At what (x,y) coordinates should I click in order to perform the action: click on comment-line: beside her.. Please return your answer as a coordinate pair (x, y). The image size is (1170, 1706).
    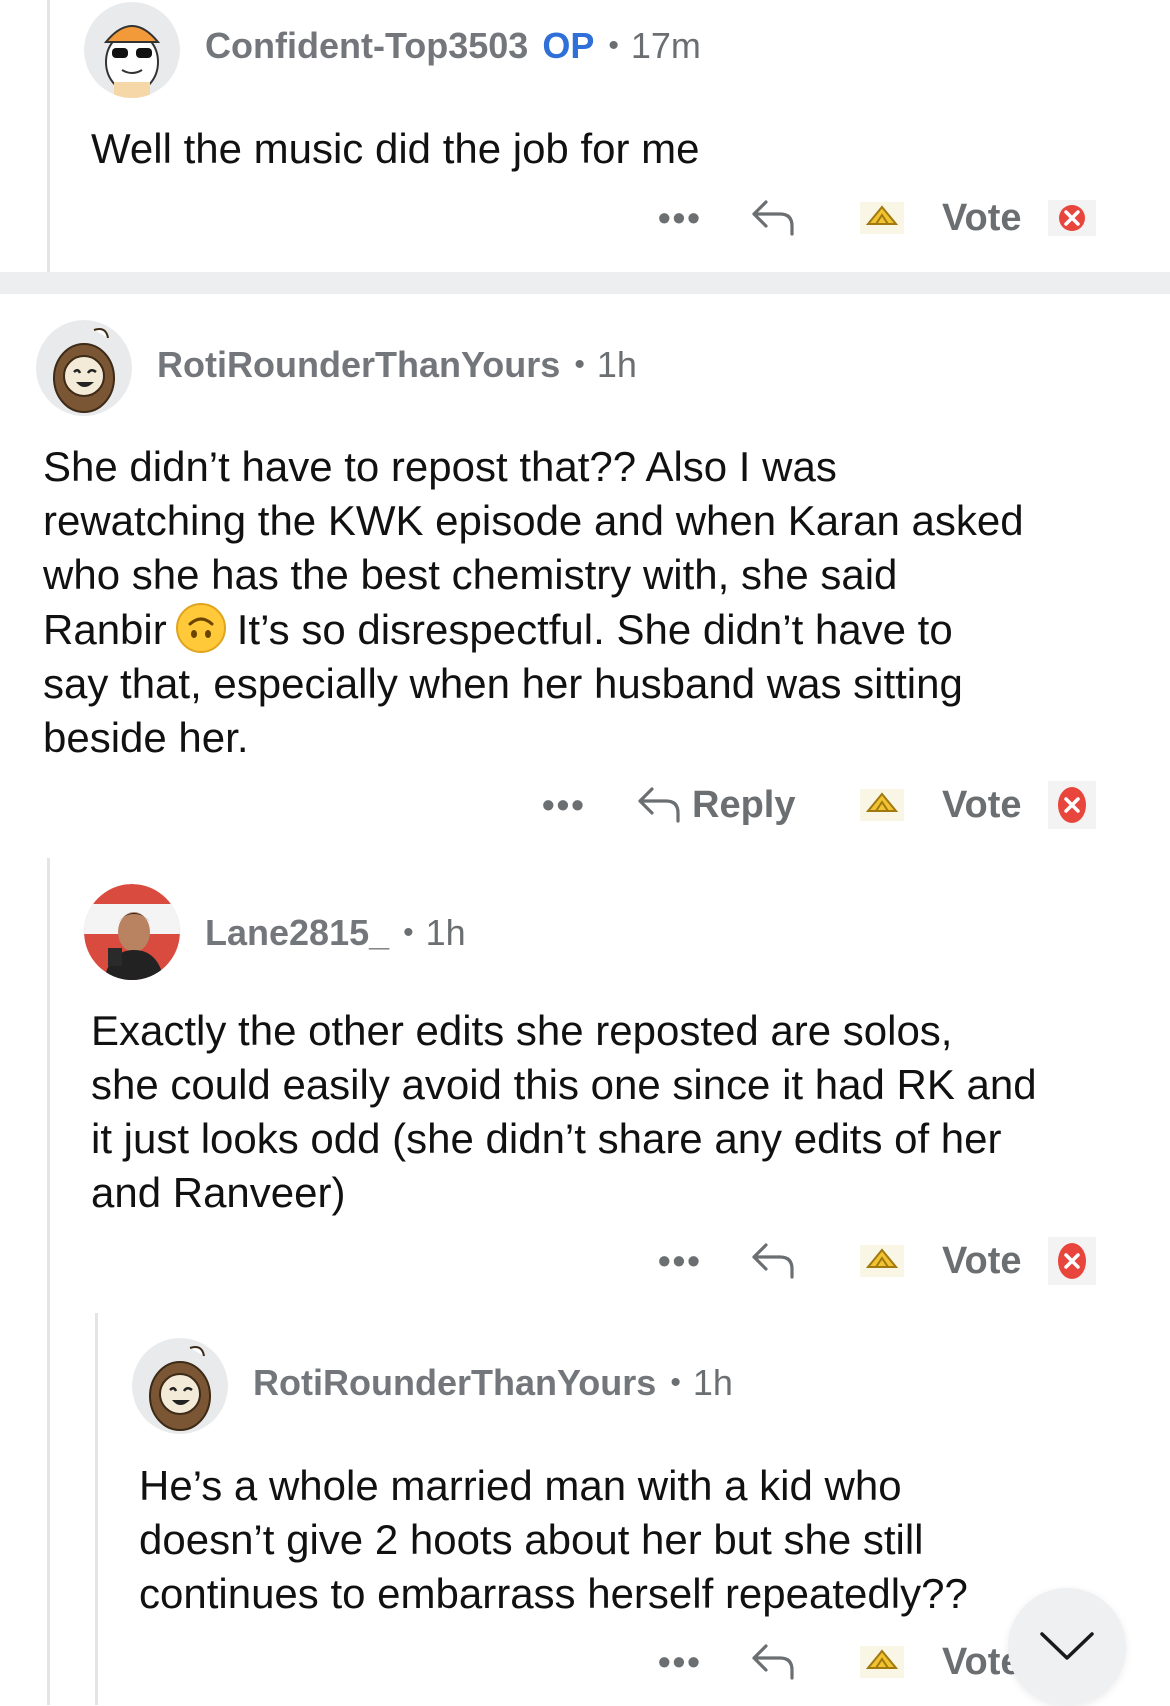
    Looking at the image, I should click on (146, 737).